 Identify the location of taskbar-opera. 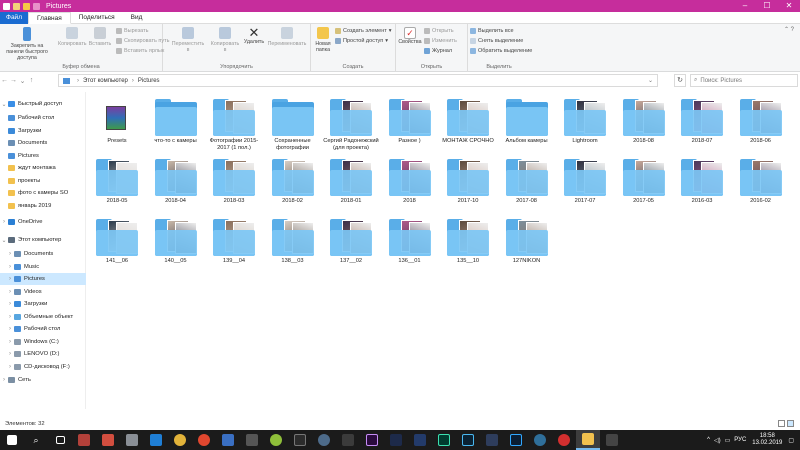
(564, 440).